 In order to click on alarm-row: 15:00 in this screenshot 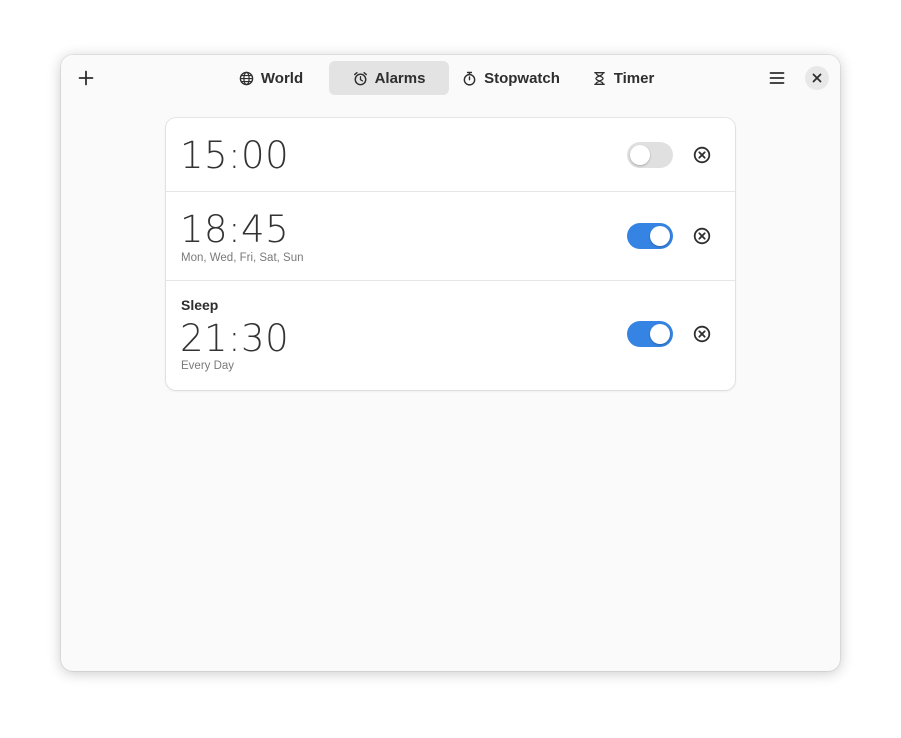, I will do `click(450, 155)`.